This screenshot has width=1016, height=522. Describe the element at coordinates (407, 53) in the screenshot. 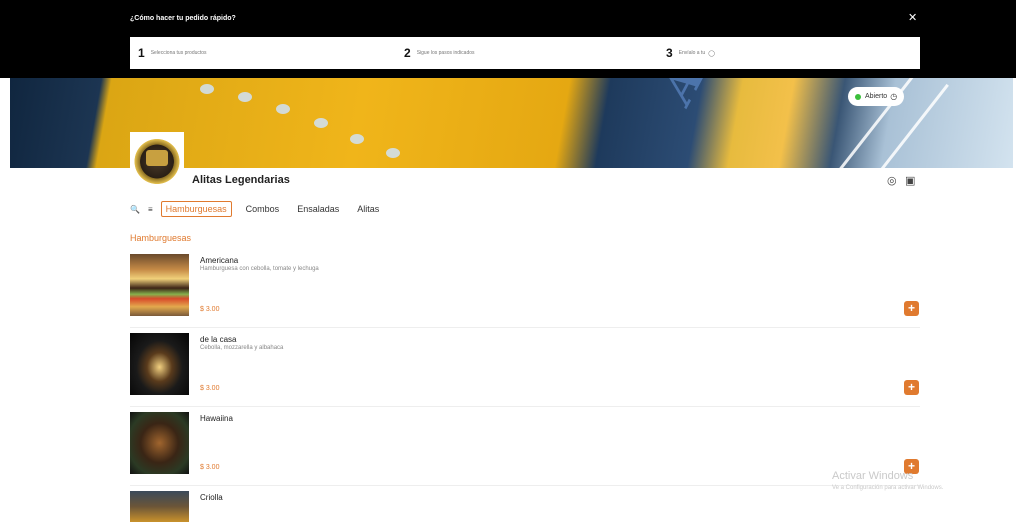

I see `step-number: 2` at that location.